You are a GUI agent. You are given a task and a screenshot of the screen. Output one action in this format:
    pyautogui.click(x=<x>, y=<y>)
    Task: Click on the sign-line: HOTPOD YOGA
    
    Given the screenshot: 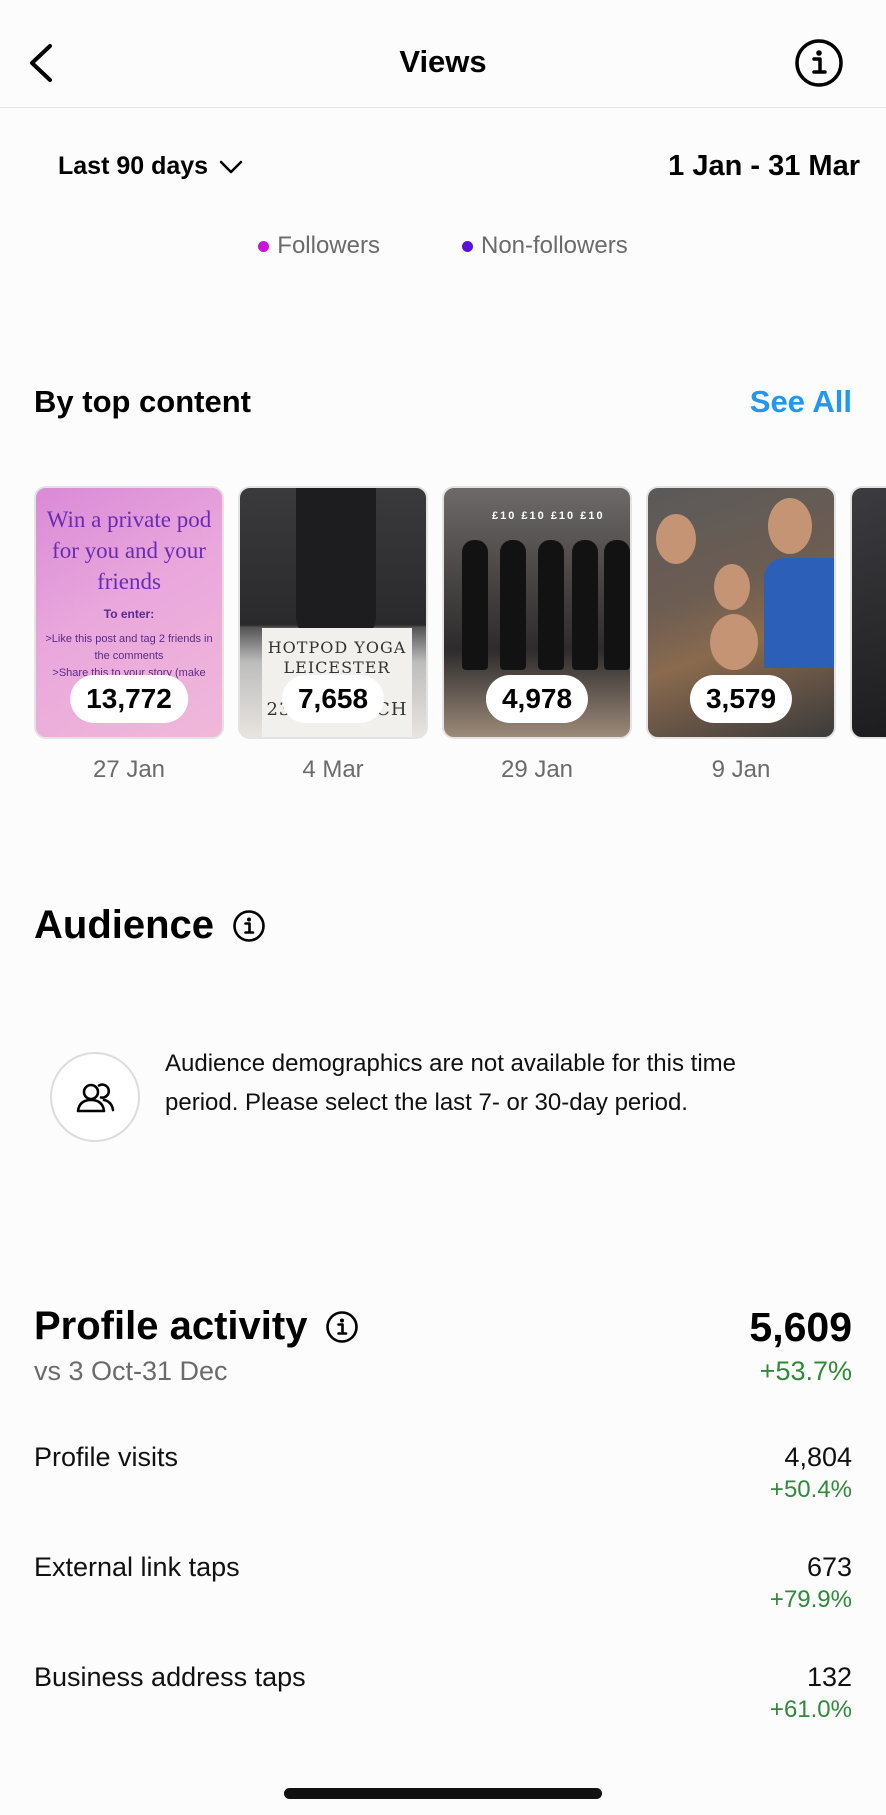 What is the action you would take?
    pyautogui.click(x=337, y=647)
    